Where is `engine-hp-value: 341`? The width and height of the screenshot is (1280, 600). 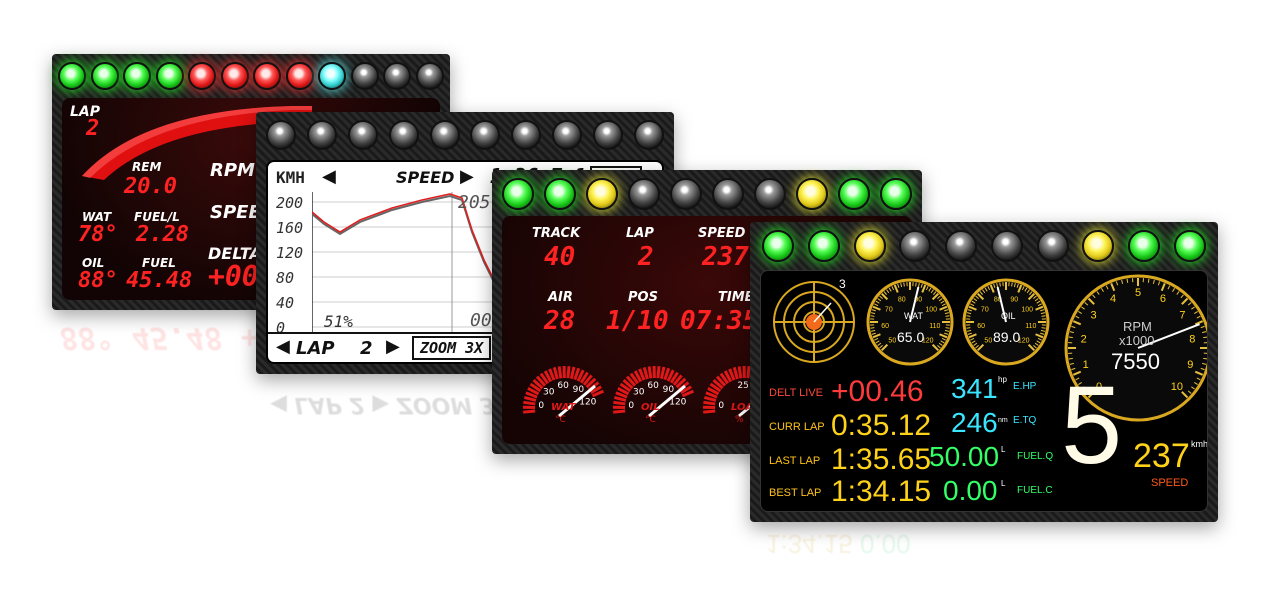 engine-hp-value: 341 is located at coordinates (974, 388).